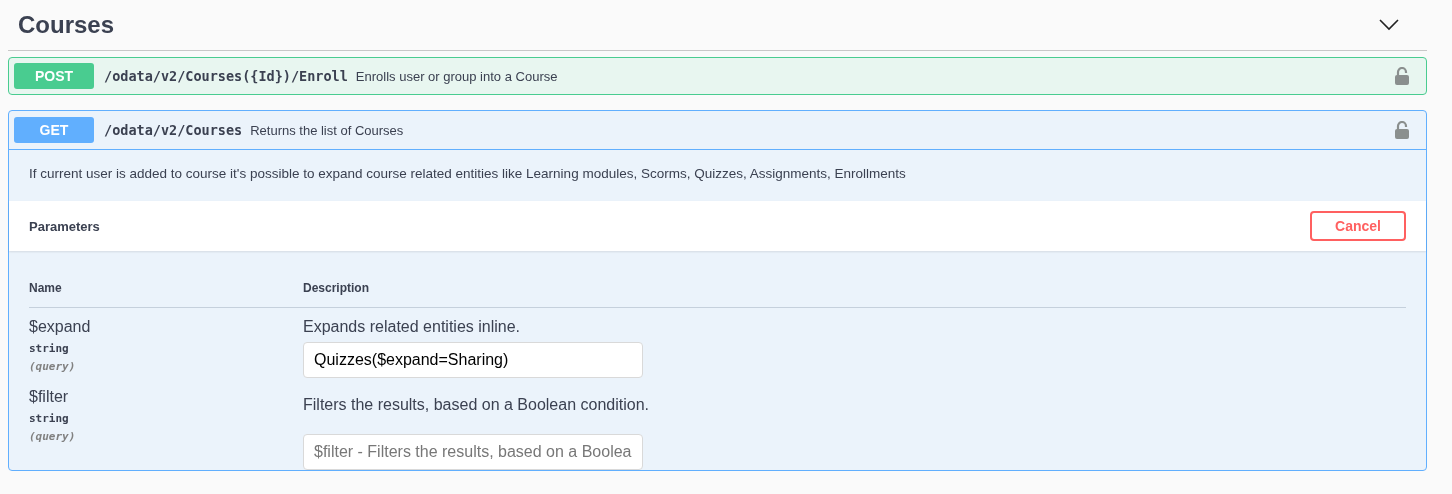 This screenshot has width=1452, height=494. Describe the element at coordinates (456, 76) in the screenshot. I see `endpoint-summary: Enrolls user or group into a Course` at that location.